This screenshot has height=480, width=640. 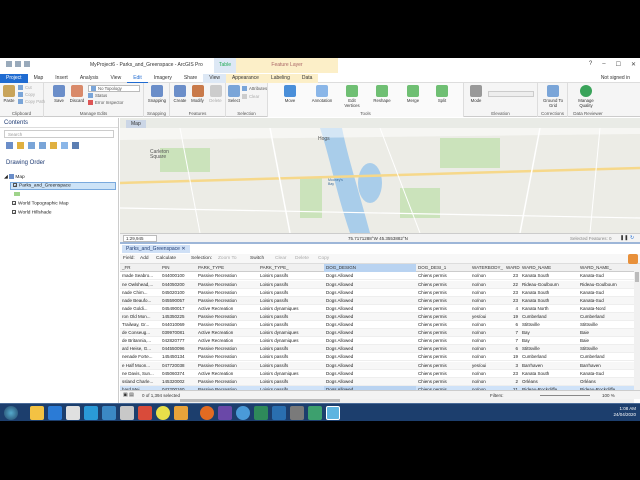 What do you see at coordinates (606, 268) in the screenshot?
I see `column-header: WARD_NAME_` at bounding box center [606, 268].